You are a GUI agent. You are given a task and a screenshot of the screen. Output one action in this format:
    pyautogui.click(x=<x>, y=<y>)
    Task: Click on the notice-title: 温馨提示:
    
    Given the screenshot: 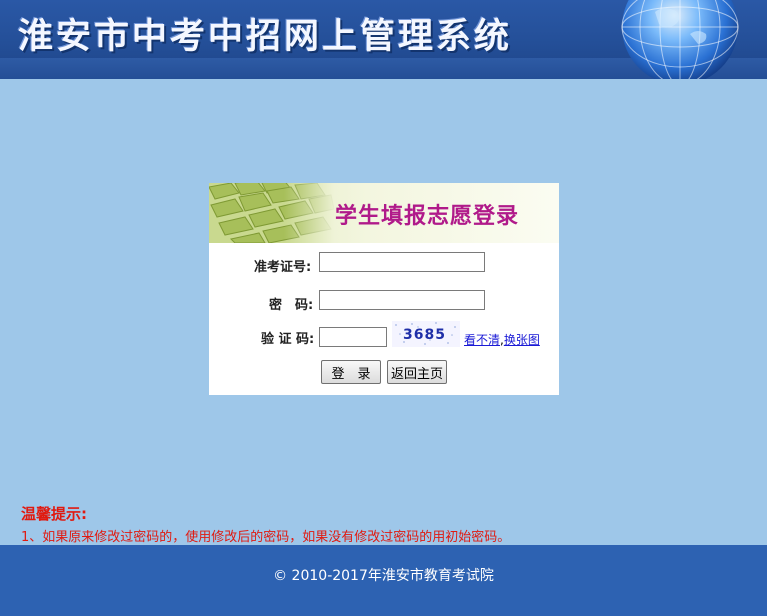 What is the action you would take?
    pyautogui.click(x=54, y=514)
    